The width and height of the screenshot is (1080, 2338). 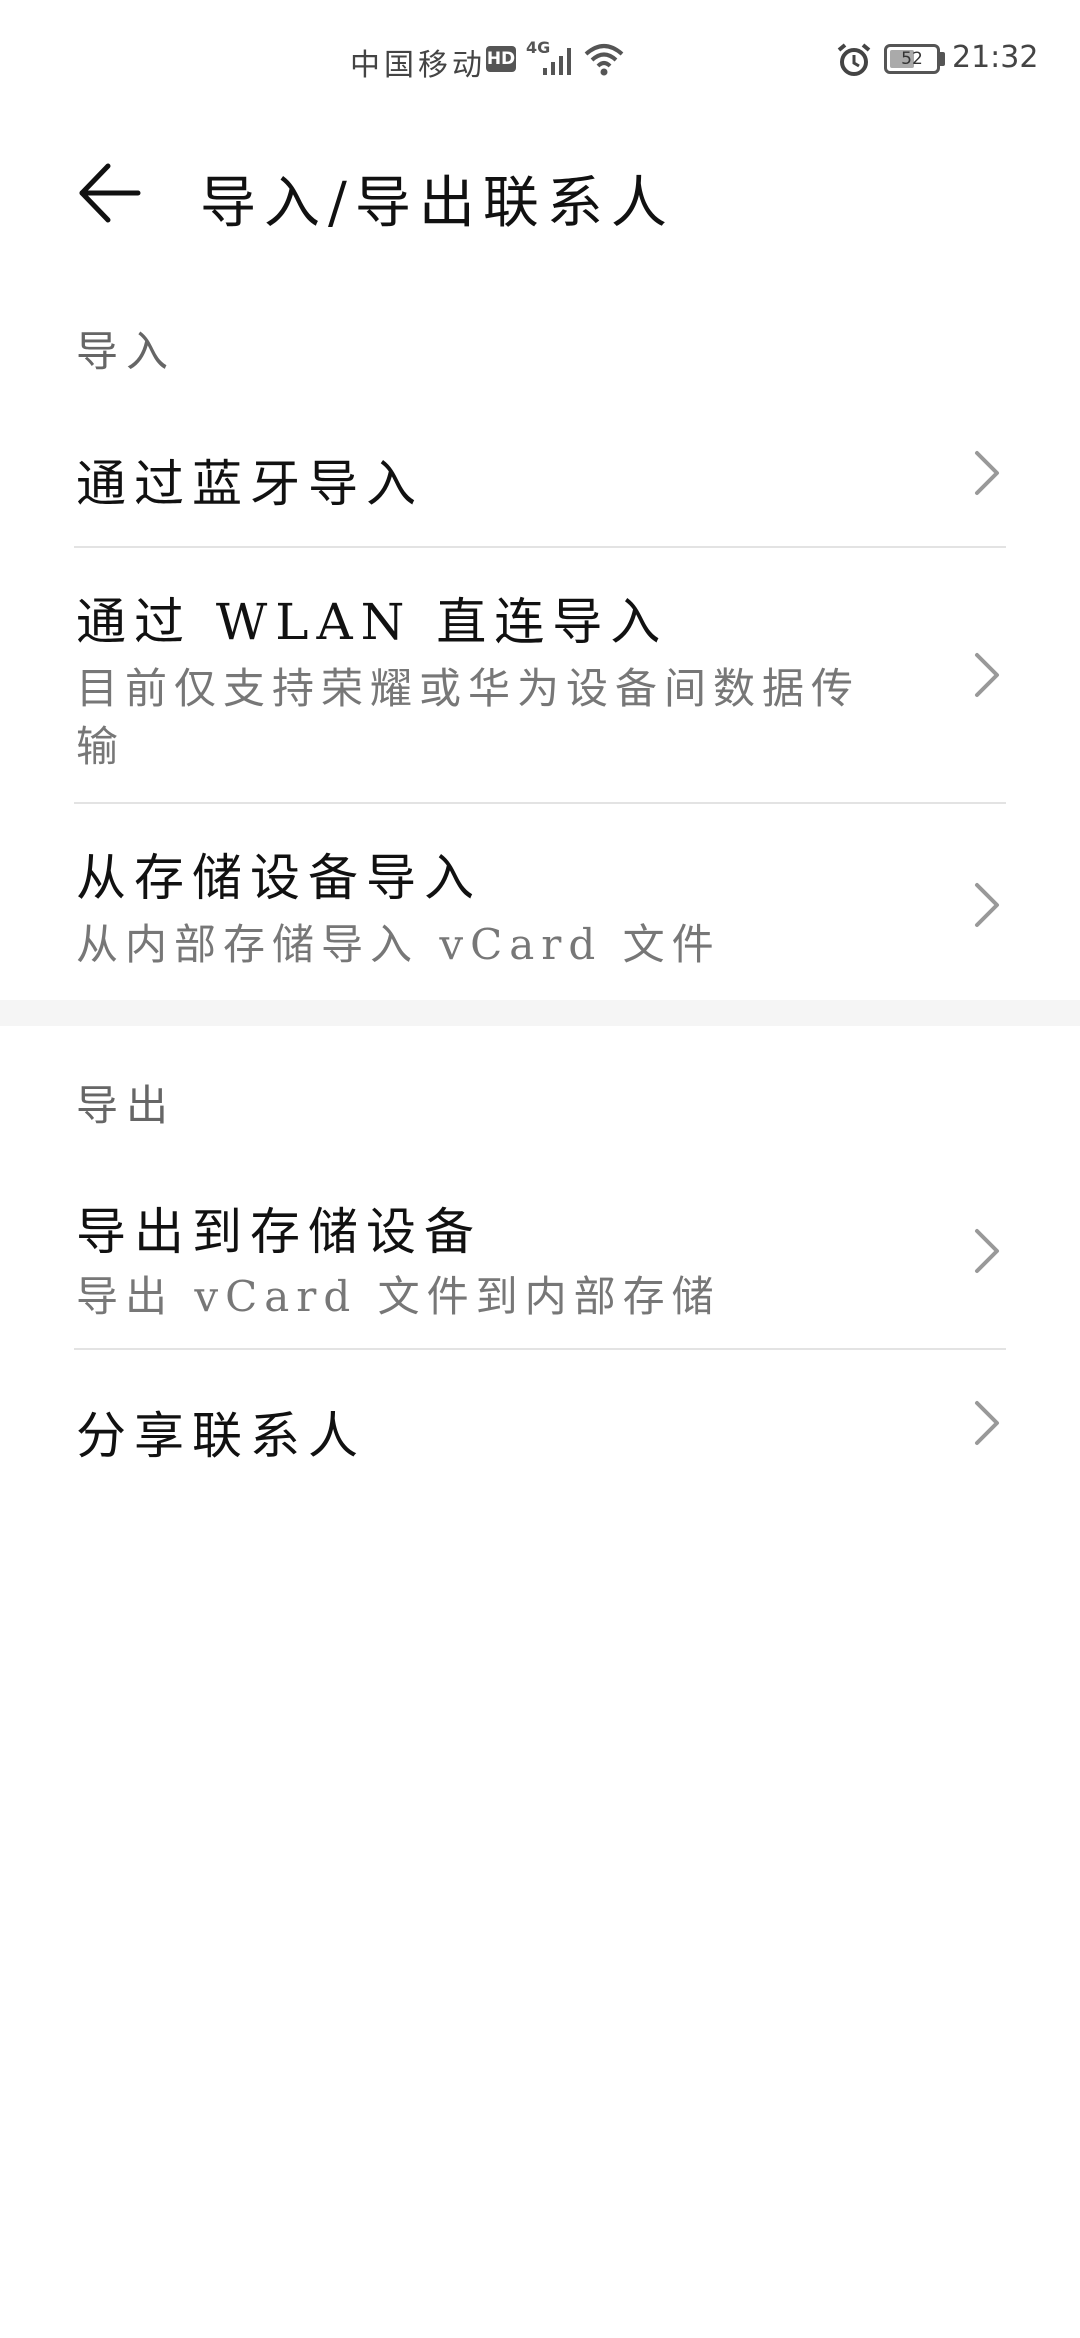 I want to click on item-title: 通过 WLAN 直连导入, so click(x=372, y=622).